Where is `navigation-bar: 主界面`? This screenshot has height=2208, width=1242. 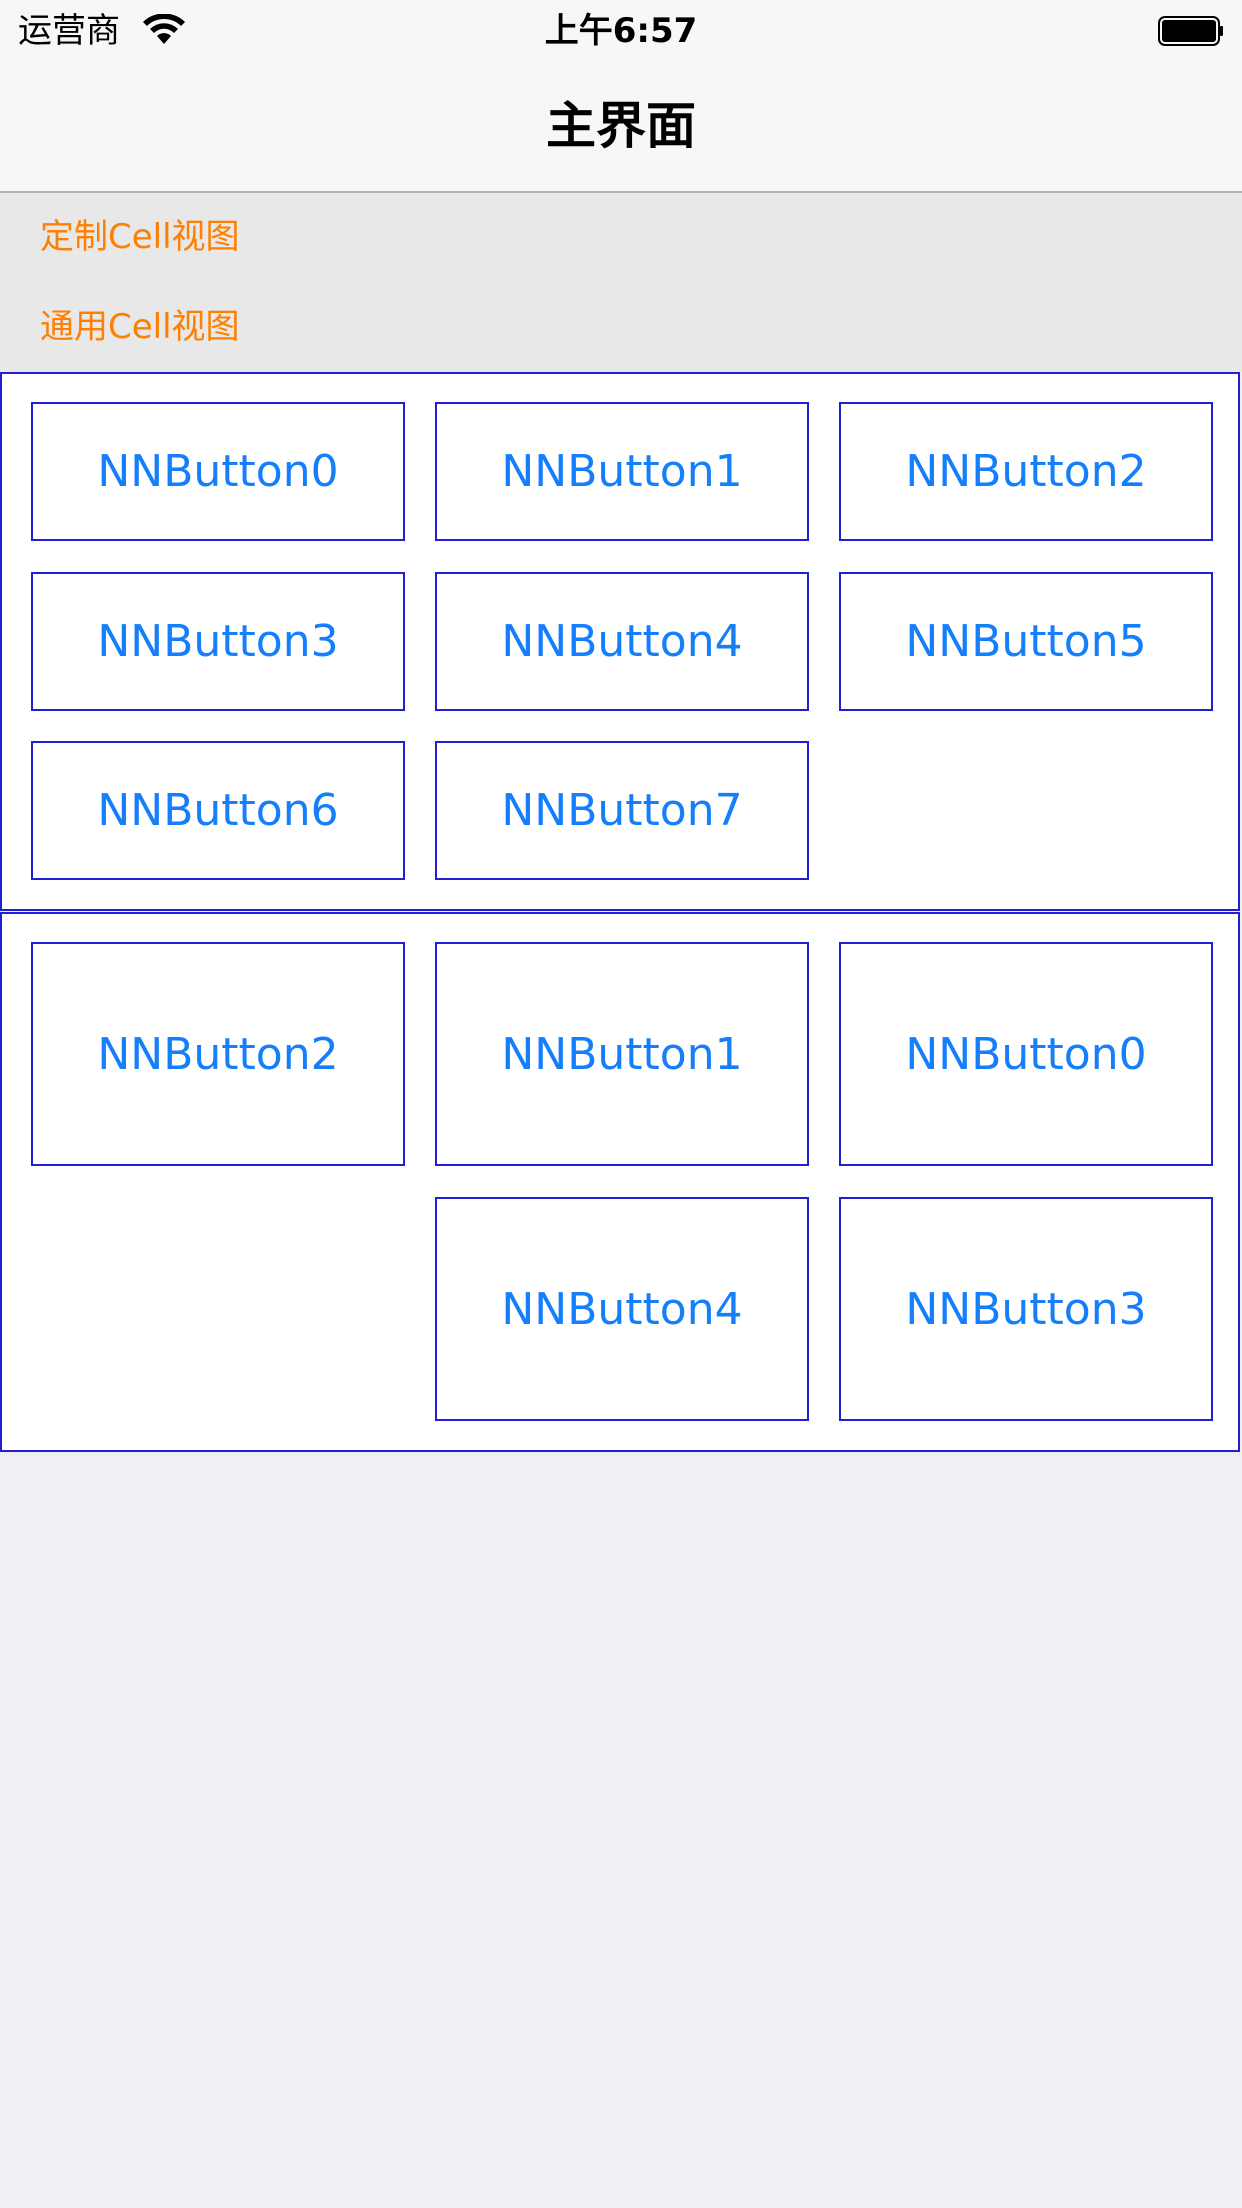 navigation-bar: 主界面 is located at coordinates (621, 126).